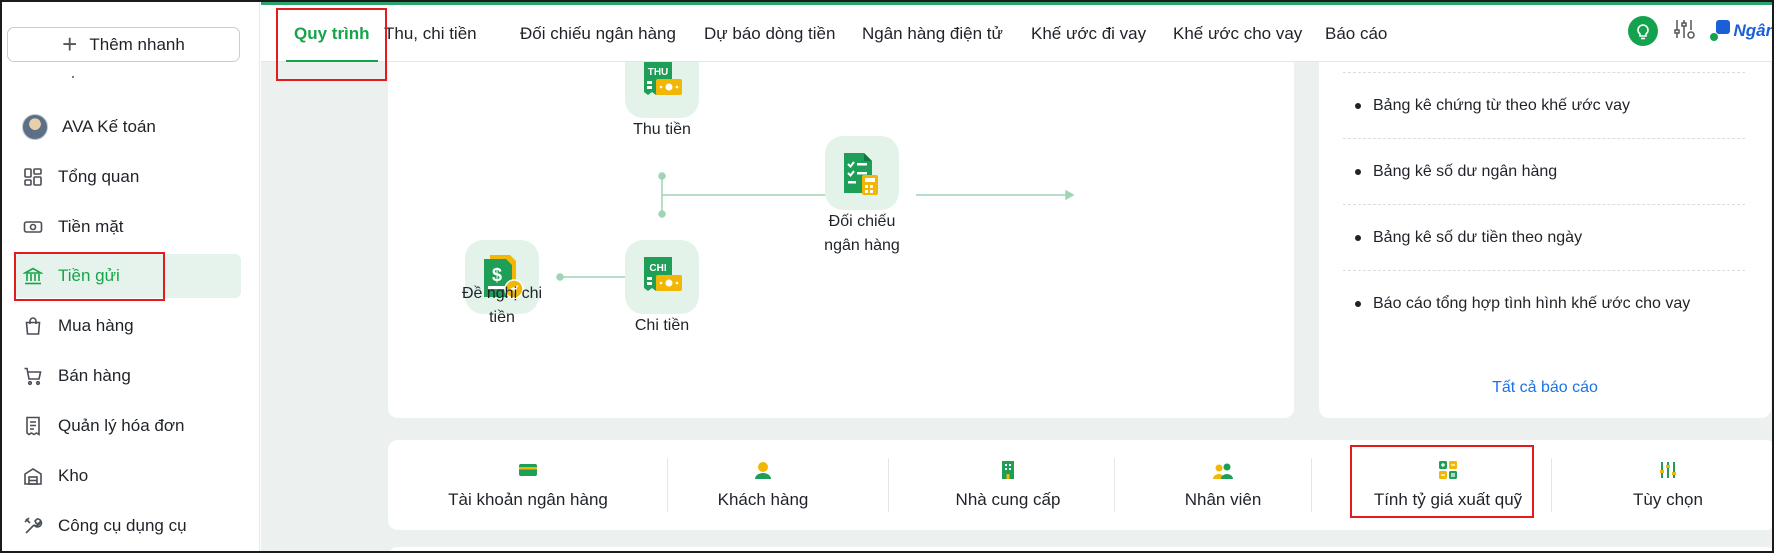 This screenshot has width=1774, height=553. What do you see at coordinates (94, 375) in the screenshot?
I see `sidebar-item-label: Bán hàng` at bounding box center [94, 375].